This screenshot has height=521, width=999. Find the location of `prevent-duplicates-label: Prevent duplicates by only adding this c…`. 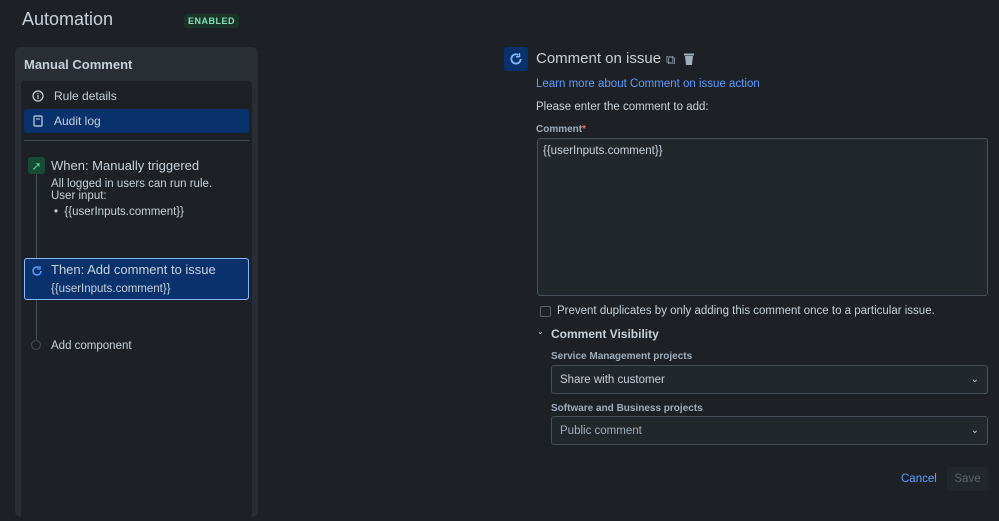

prevent-duplicates-label: Prevent duplicates by only adding this c… is located at coordinates (746, 311).